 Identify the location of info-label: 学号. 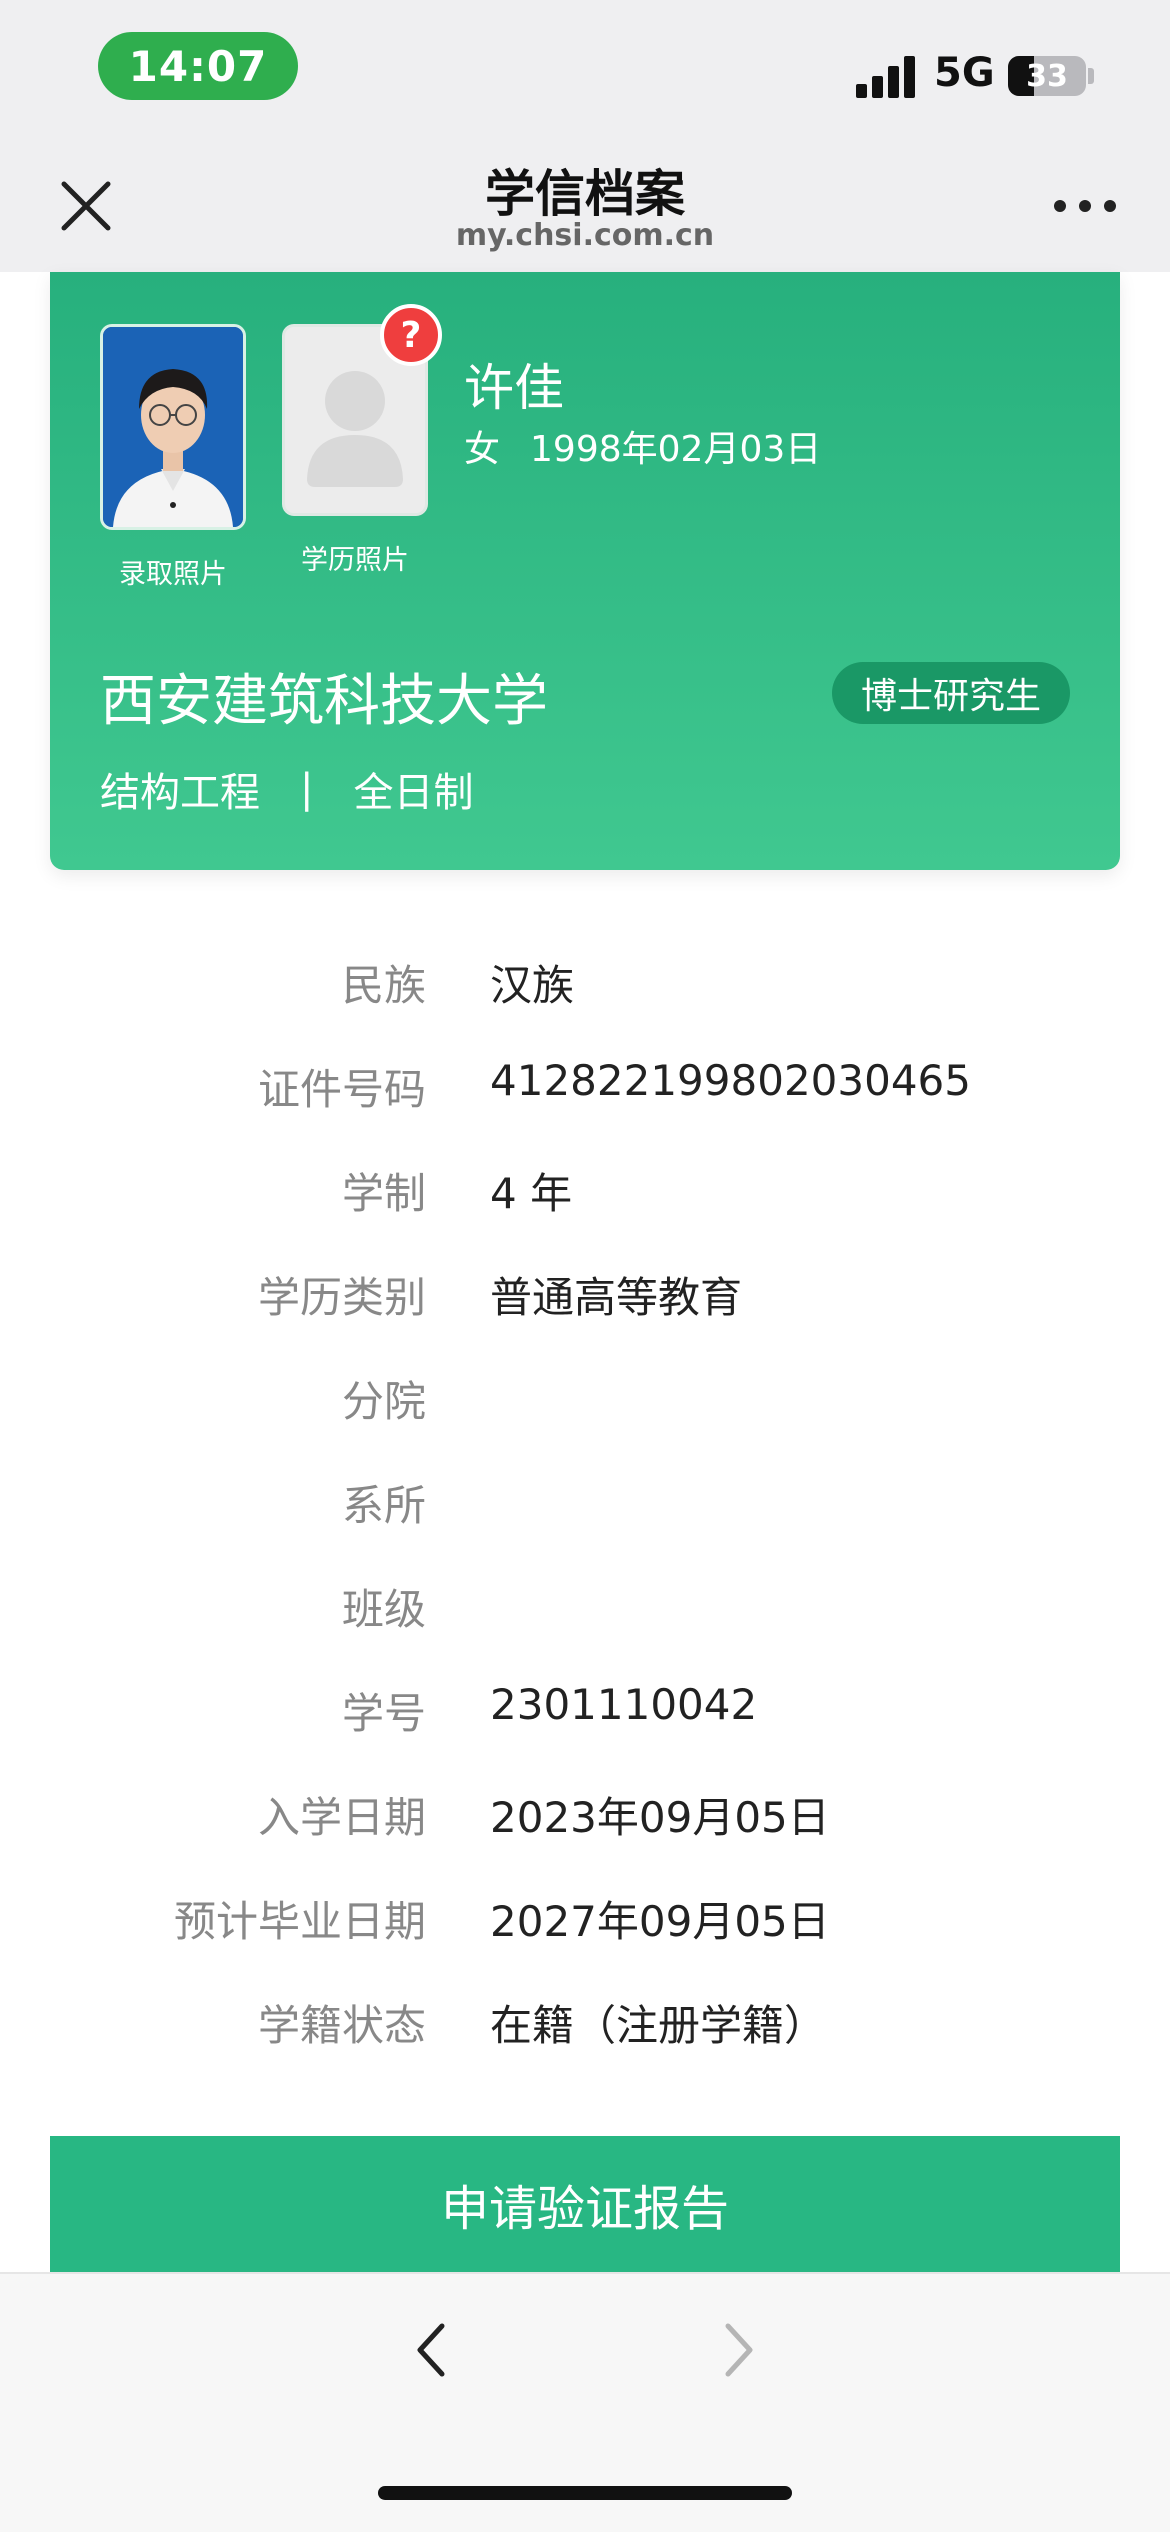
(383, 1713).